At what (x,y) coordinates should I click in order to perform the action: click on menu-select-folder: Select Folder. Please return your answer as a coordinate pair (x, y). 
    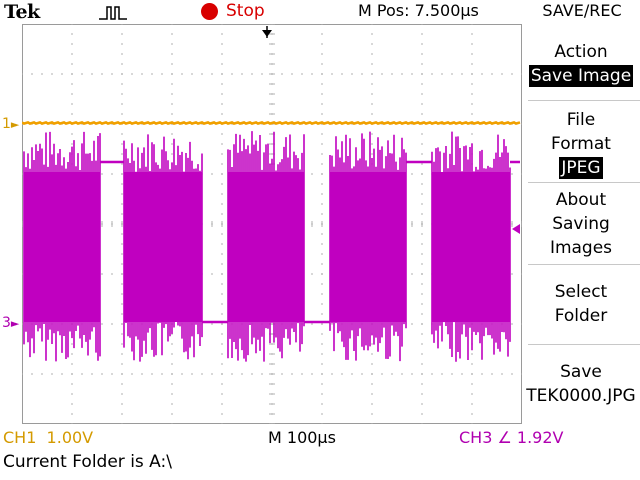
    Looking at the image, I should click on (581, 304).